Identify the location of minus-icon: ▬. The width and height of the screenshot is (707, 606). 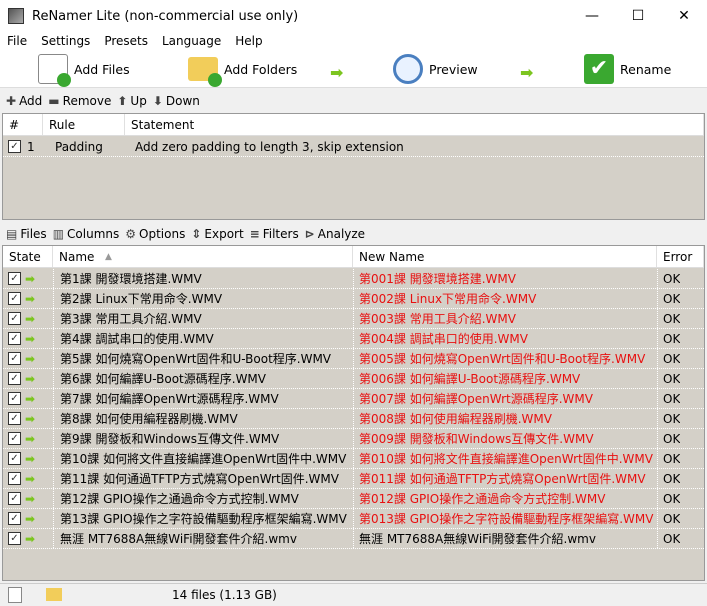
(54, 101).